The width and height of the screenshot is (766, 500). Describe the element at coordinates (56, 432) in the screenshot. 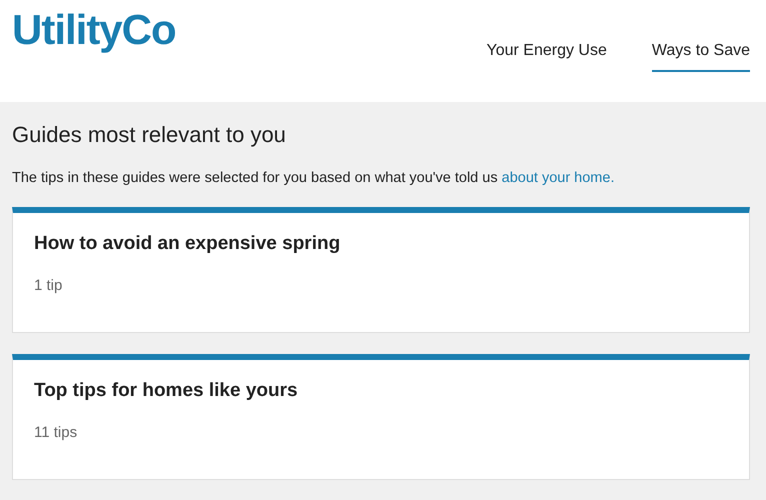

I see `tip-count: 11 tips` at that location.